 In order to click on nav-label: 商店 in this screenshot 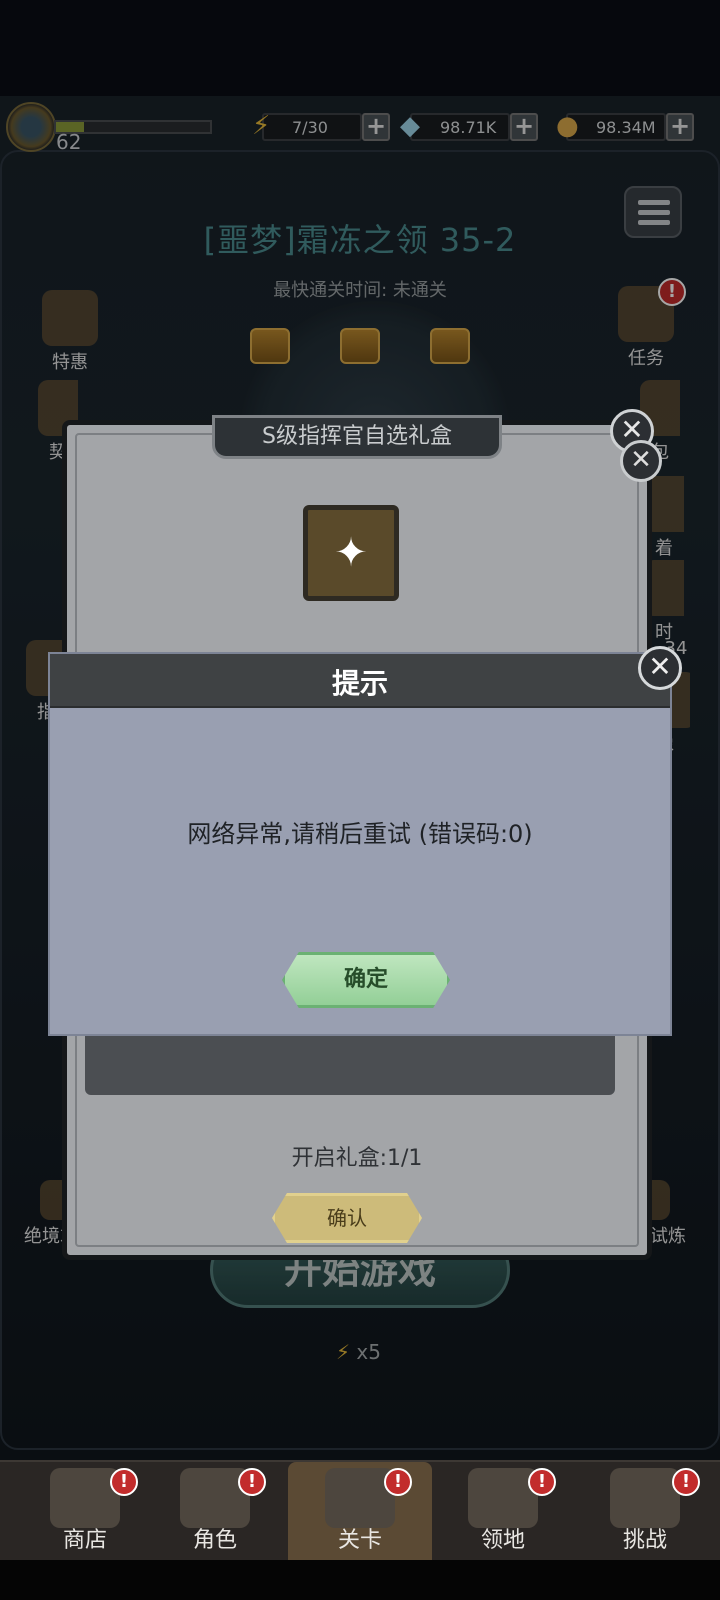, I will do `click(84, 1540)`.